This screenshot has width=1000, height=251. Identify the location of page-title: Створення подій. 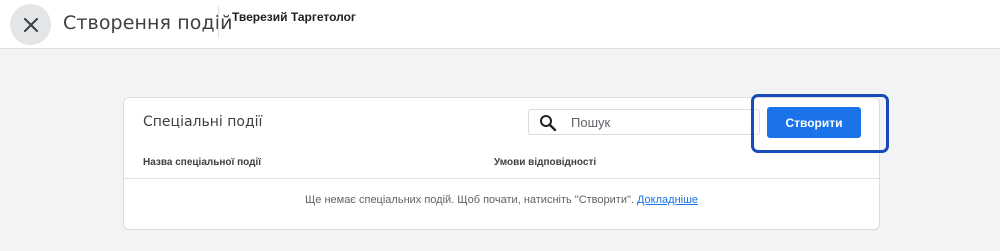
(148, 23).